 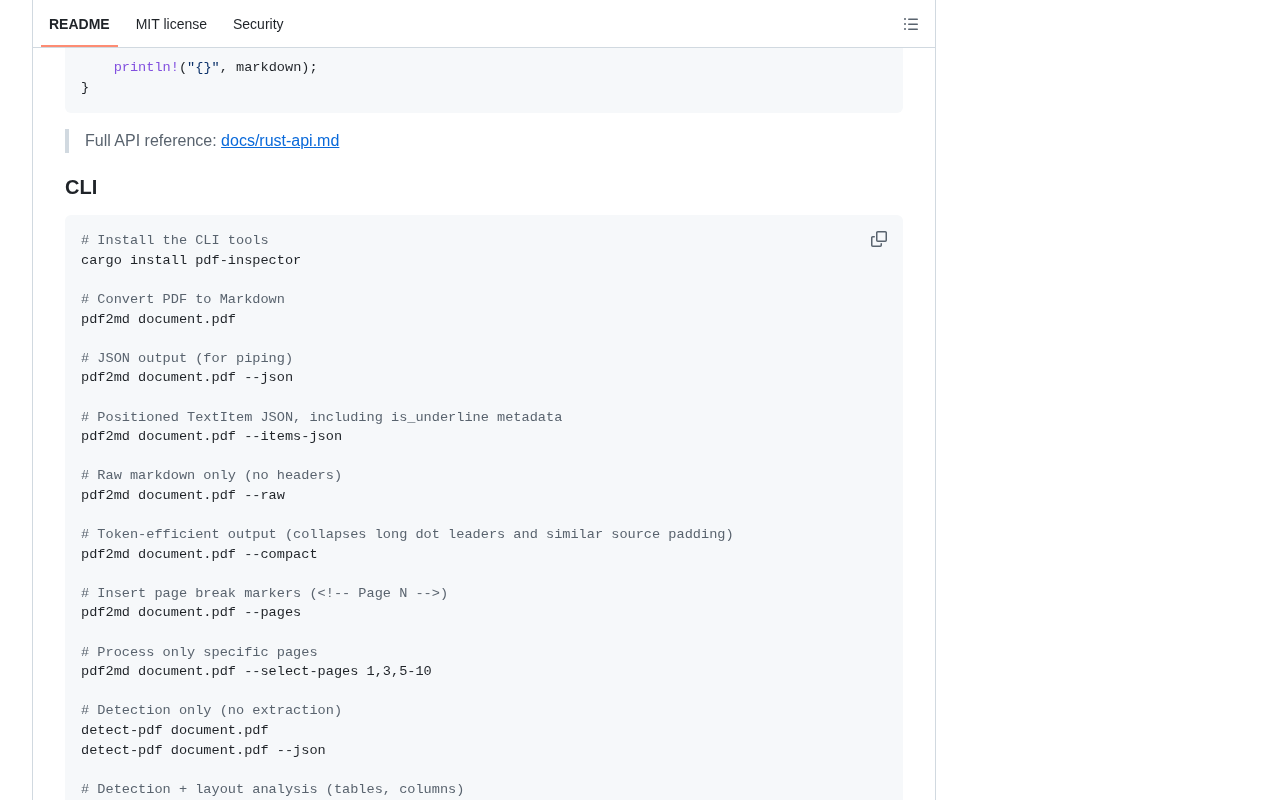 What do you see at coordinates (212, 711) in the screenshot?
I see `code-comment: # Detection only (no extraction)` at bounding box center [212, 711].